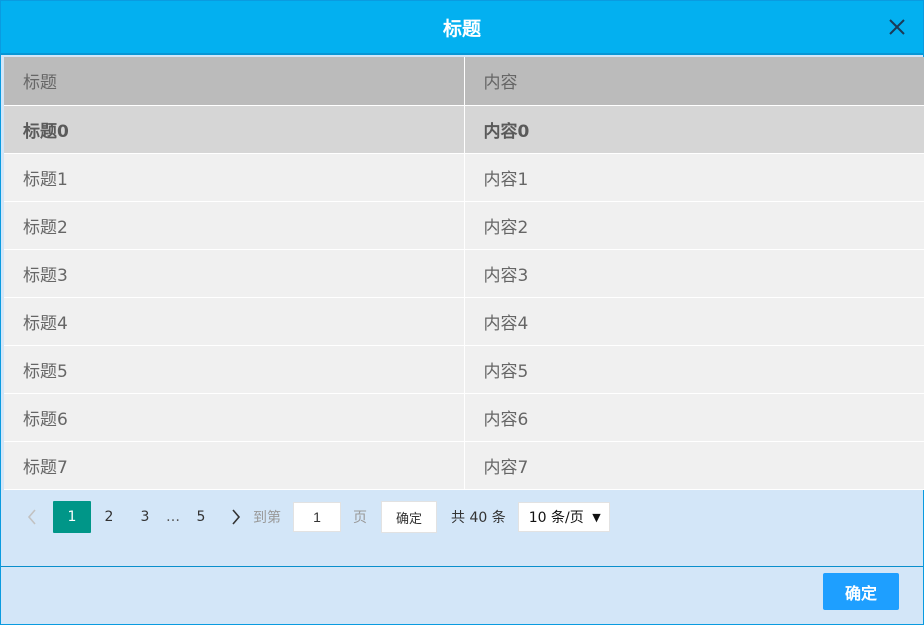 This screenshot has width=924, height=625. Describe the element at coordinates (596, 517) in the screenshot. I see `caret-down-icon: ▼` at that location.